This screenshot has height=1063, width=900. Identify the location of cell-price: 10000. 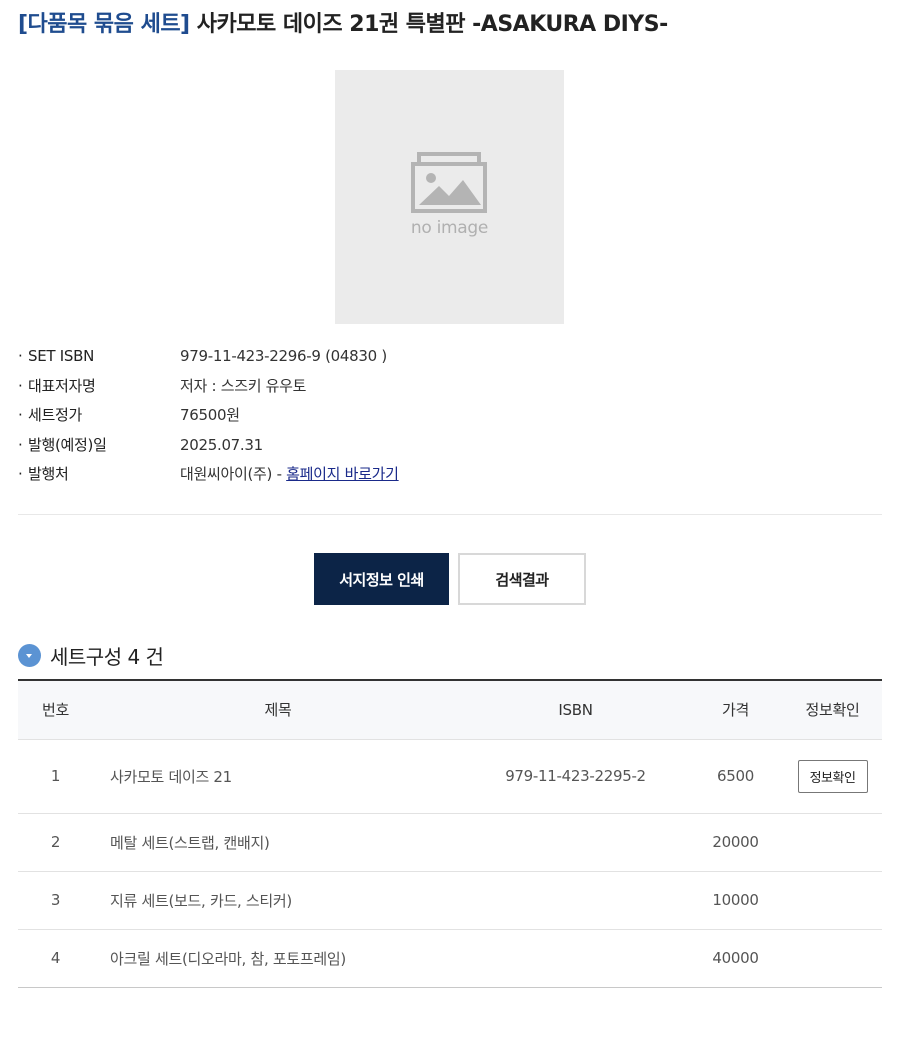
(735, 900).